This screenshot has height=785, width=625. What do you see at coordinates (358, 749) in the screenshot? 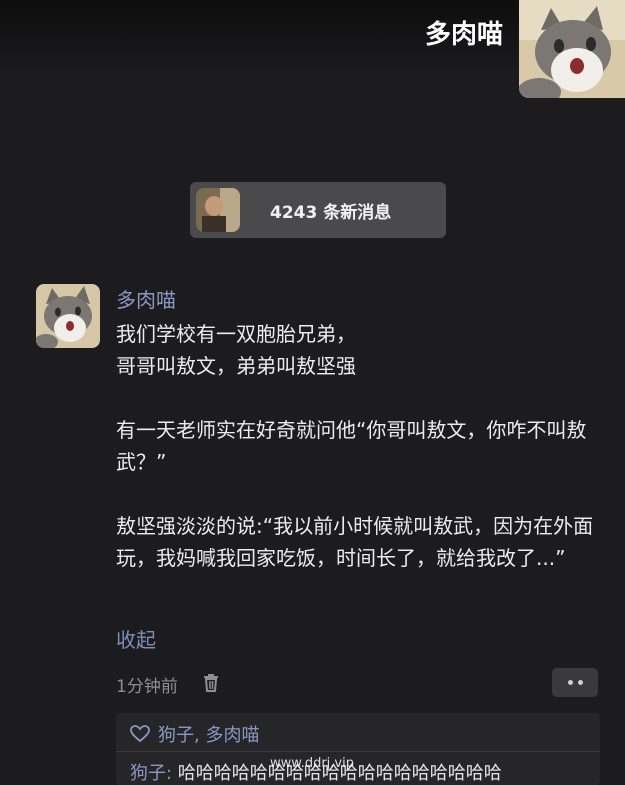
I see `likes-comments-panel: 狗子, 多肉喵 狗子: 哈哈哈哈哈哈哈哈哈哈哈哈哈哈哈哈哈哈` at bounding box center [358, 749].